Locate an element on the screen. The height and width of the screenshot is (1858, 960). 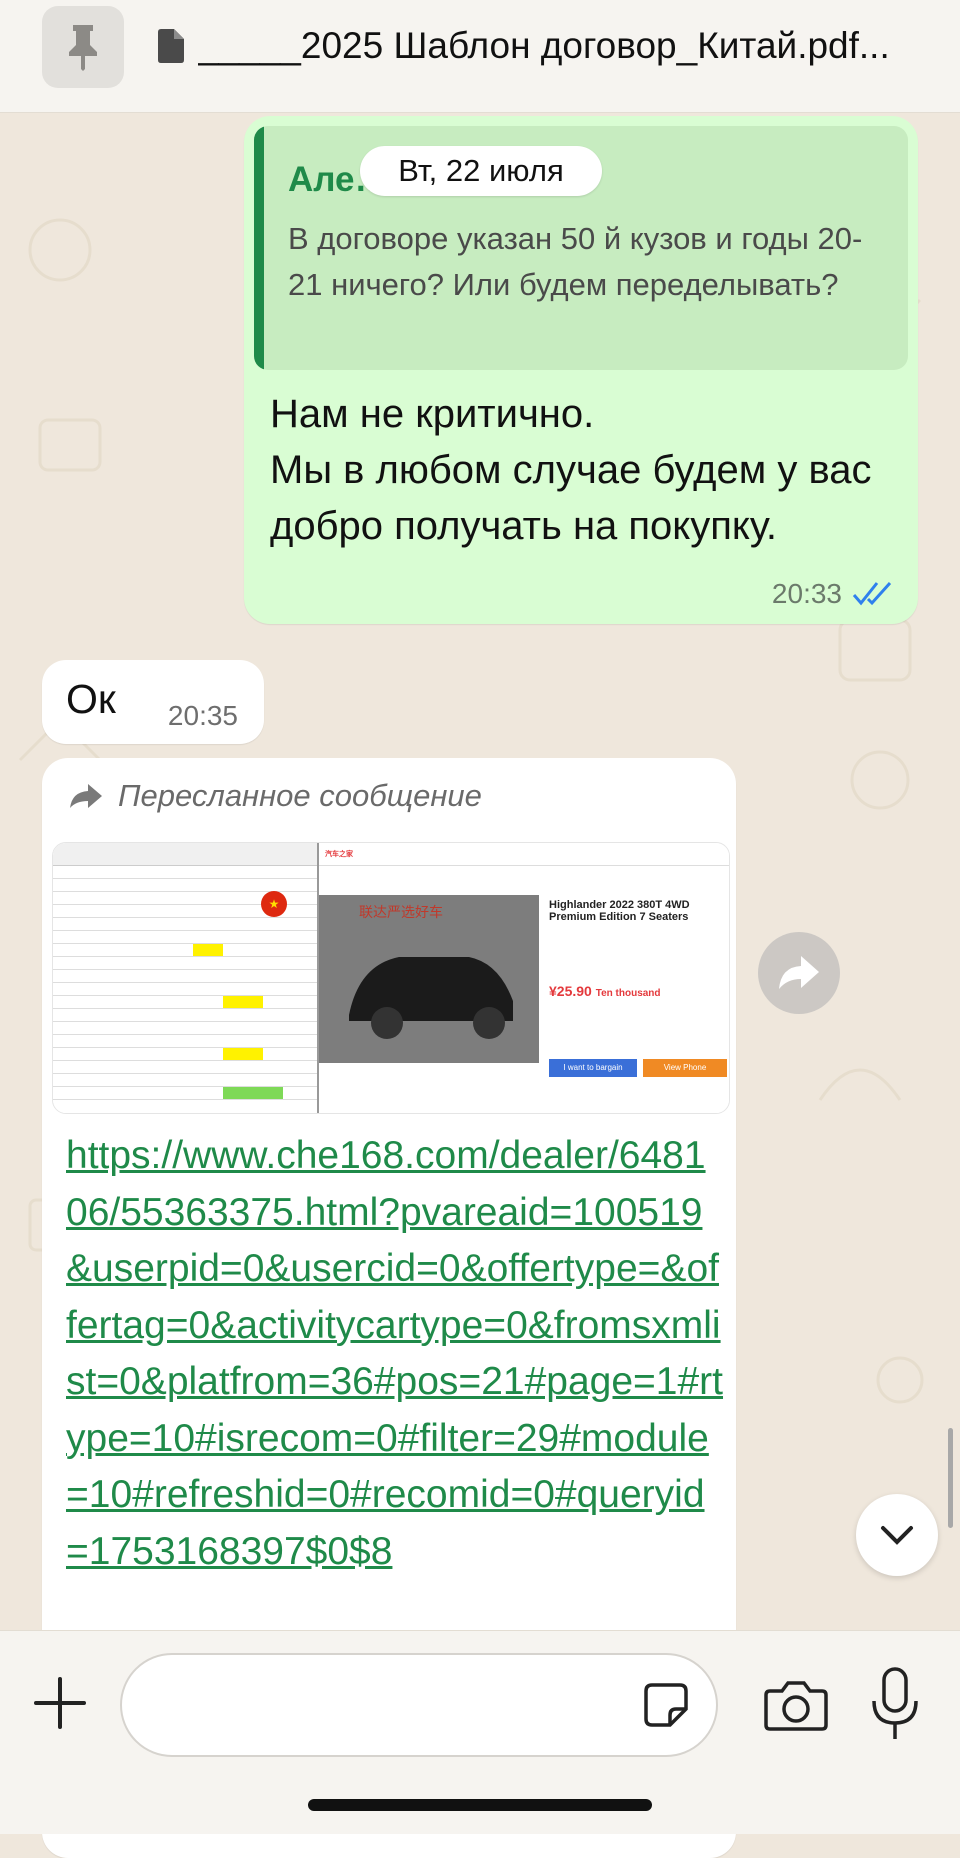
forwarded-label: Пересланное сообщение is located at coordinates (275, 796).